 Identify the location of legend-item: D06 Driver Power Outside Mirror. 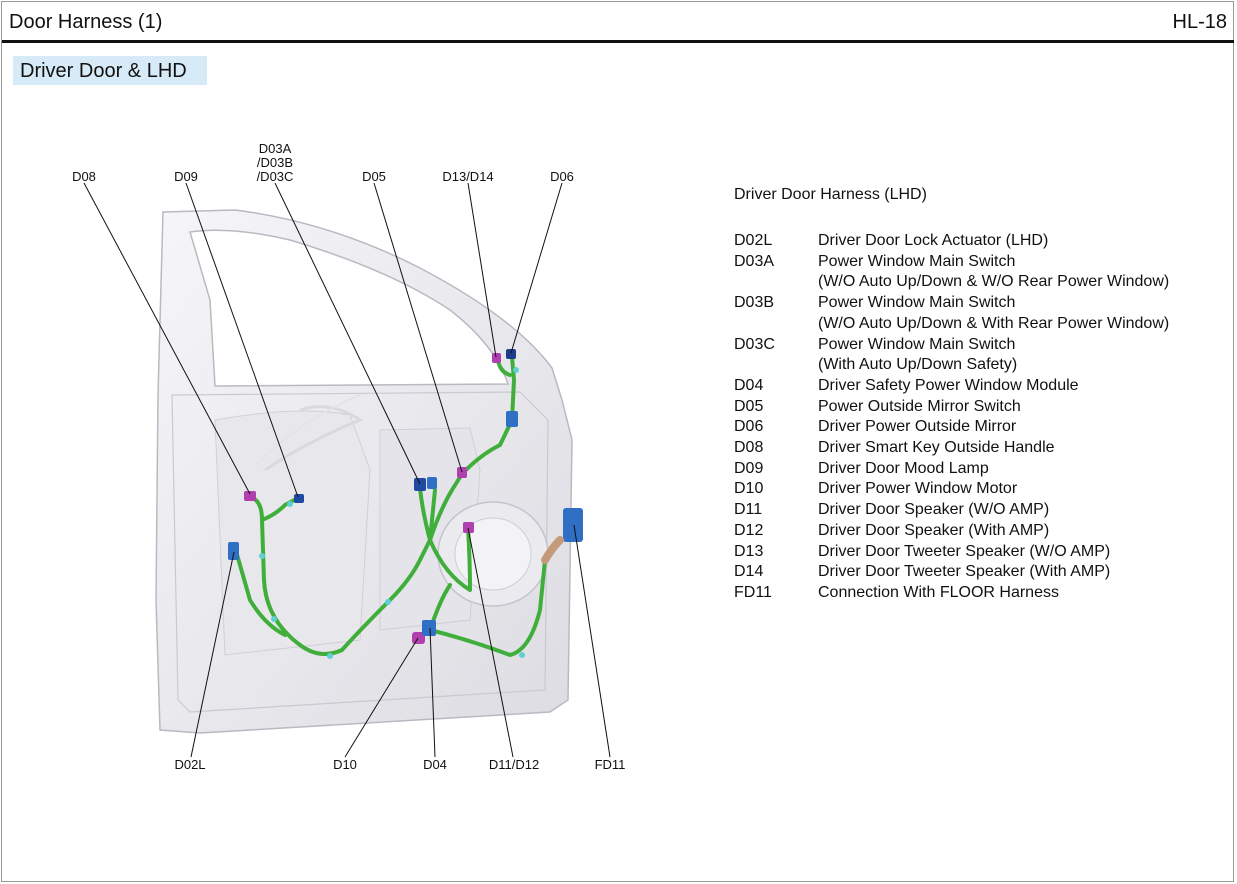
(951, 427).